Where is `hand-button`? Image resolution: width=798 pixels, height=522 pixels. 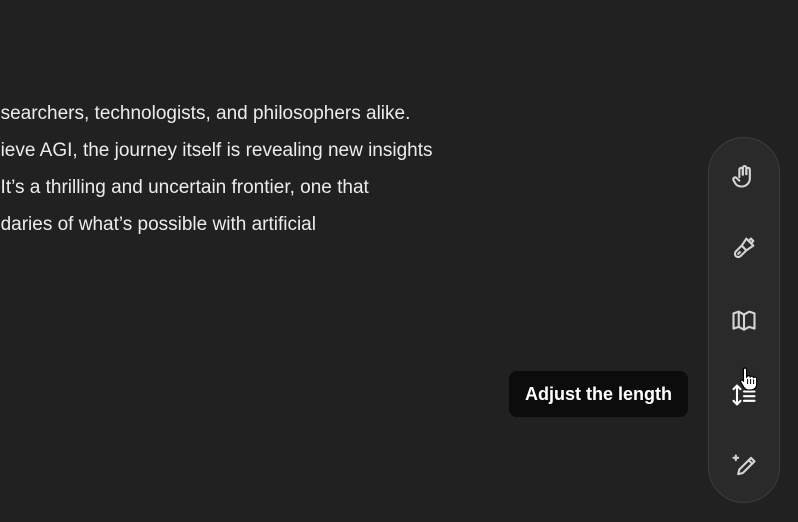
hand-button is located at coordinates (744, 176).